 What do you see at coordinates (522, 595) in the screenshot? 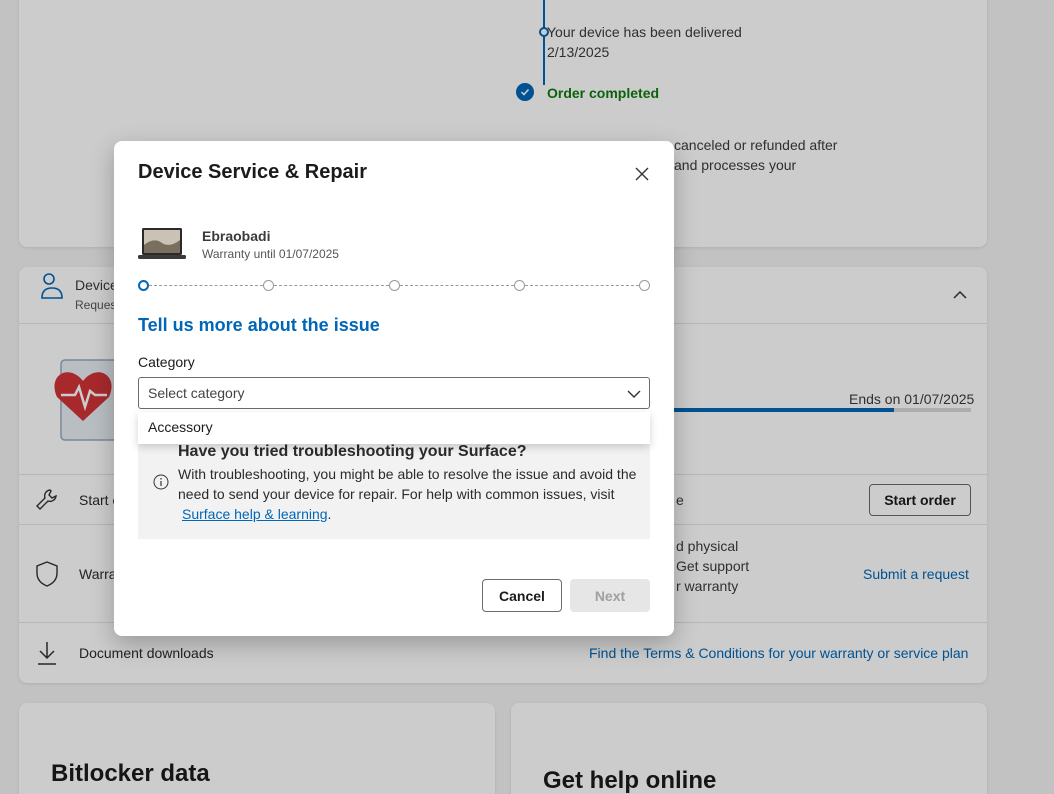
I see `cancel-button: Cancel` at bounding box center [522, 595].